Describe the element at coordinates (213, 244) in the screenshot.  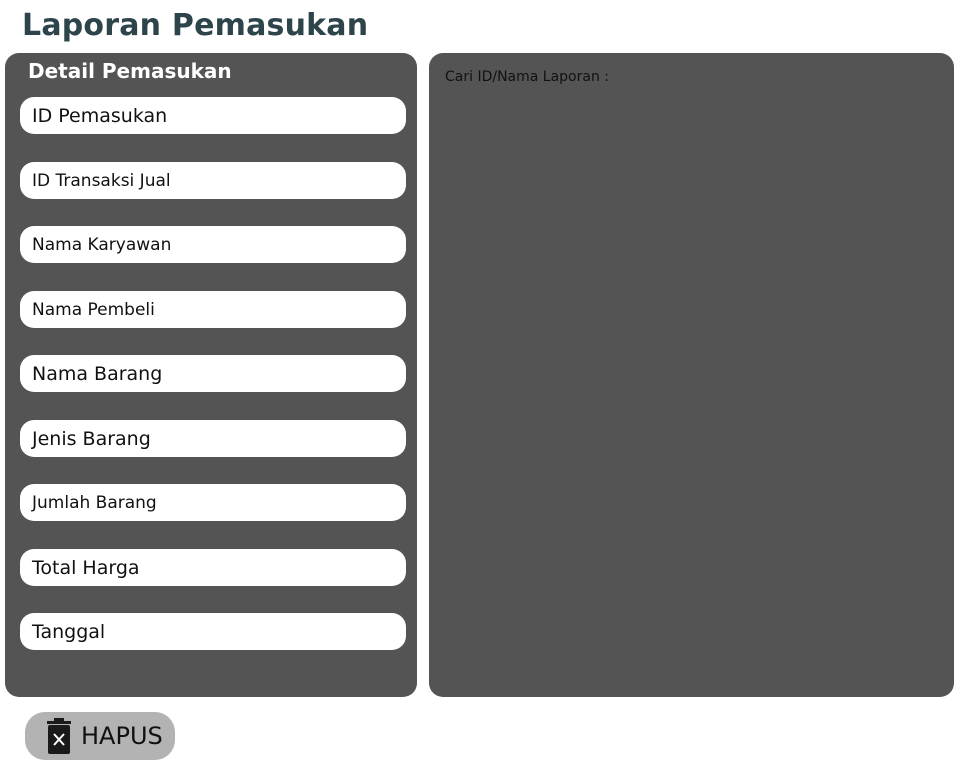
I see `nama-karyawan-field: Nama Karyawan` at that location.